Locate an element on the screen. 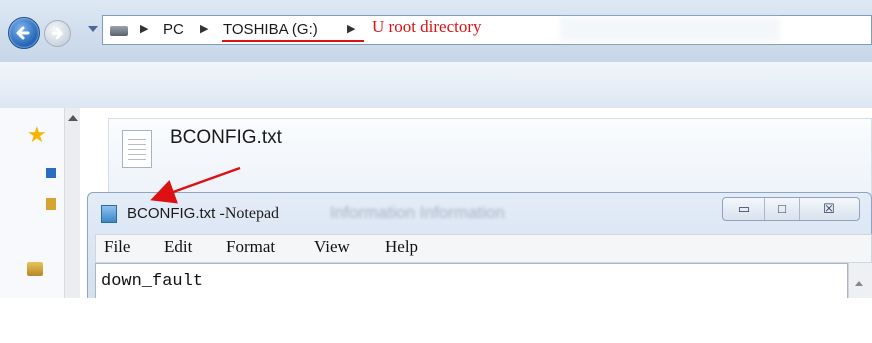 The image size is (872, 343). close-button: ☒ is located at coordinates (829, 209).